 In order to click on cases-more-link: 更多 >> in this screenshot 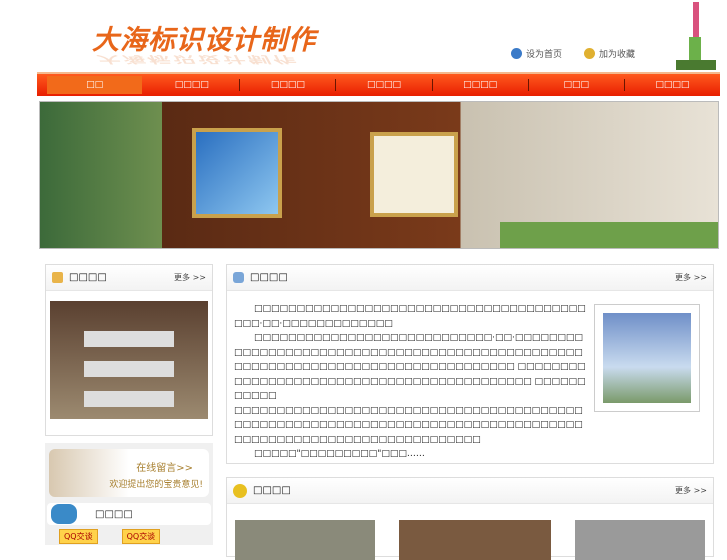, I will do `click(190, 277)`.